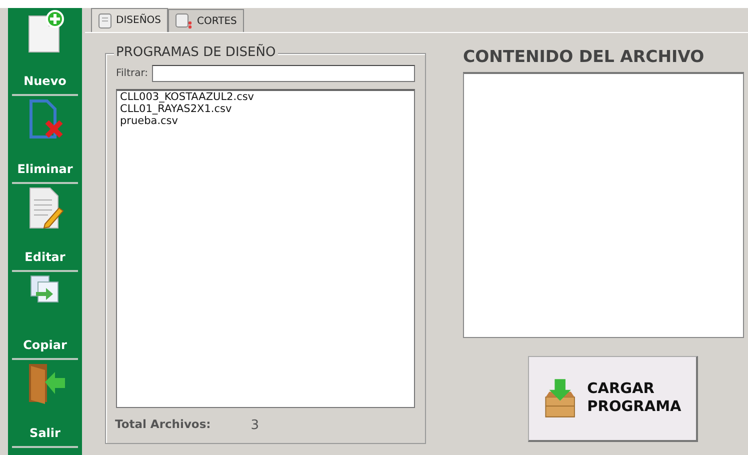  Describe the element at coordinates (283, 73) in the screenshot. I see `filter-field` at that location.